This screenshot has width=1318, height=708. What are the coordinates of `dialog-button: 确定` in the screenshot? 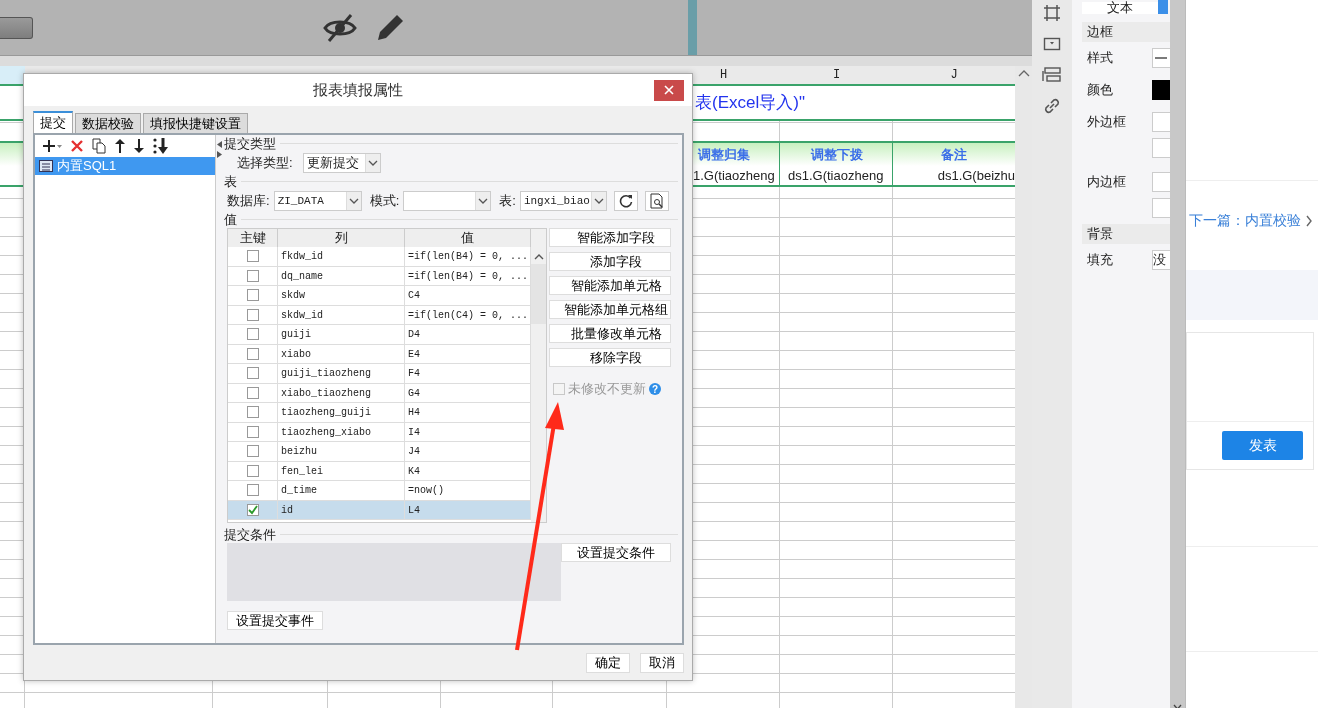 It's located at (608, 662).